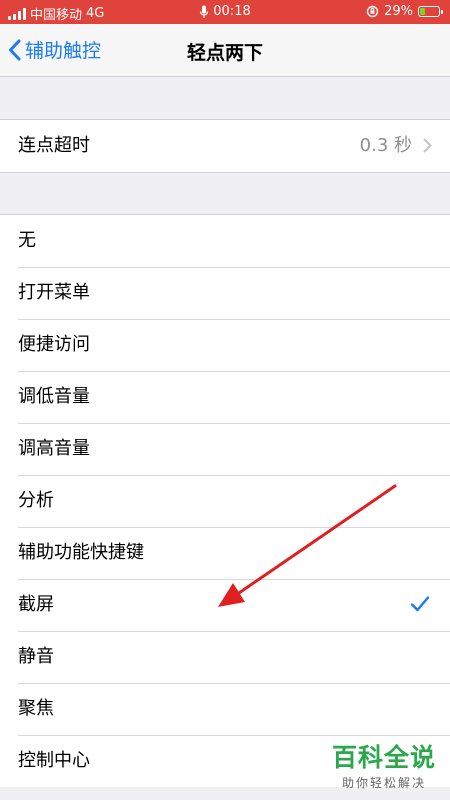 This screenshot has width=450, height=800. What do you see at coordinates (430, 11) in the screenshot?
I see `battery-icon` at bounding box center [430, 11].